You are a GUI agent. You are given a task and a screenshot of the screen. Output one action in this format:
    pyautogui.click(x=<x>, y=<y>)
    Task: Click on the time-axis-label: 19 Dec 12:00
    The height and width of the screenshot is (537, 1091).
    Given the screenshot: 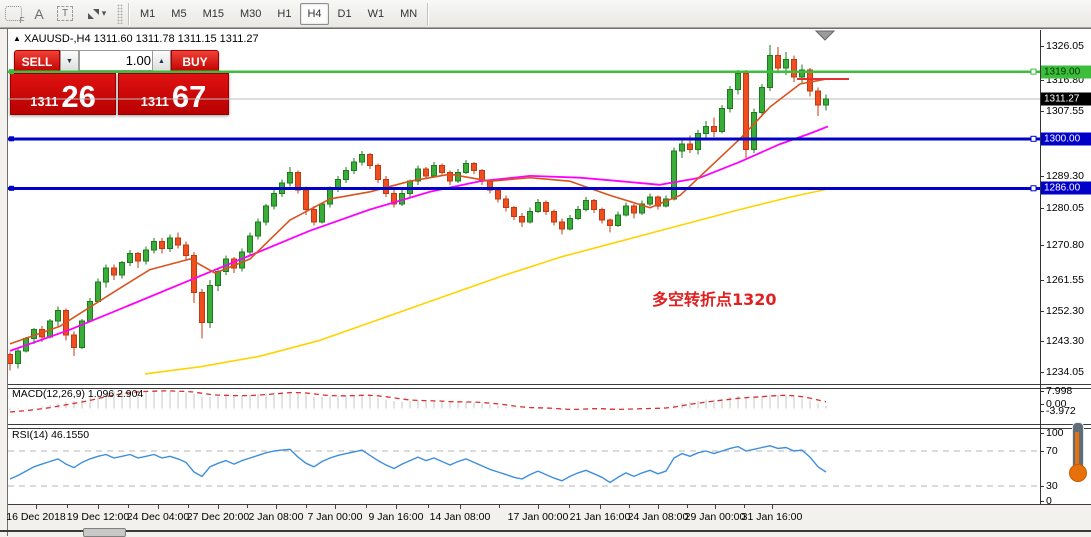 What is the action you would take?
    pyautogui.click(x=98, y=517)
    